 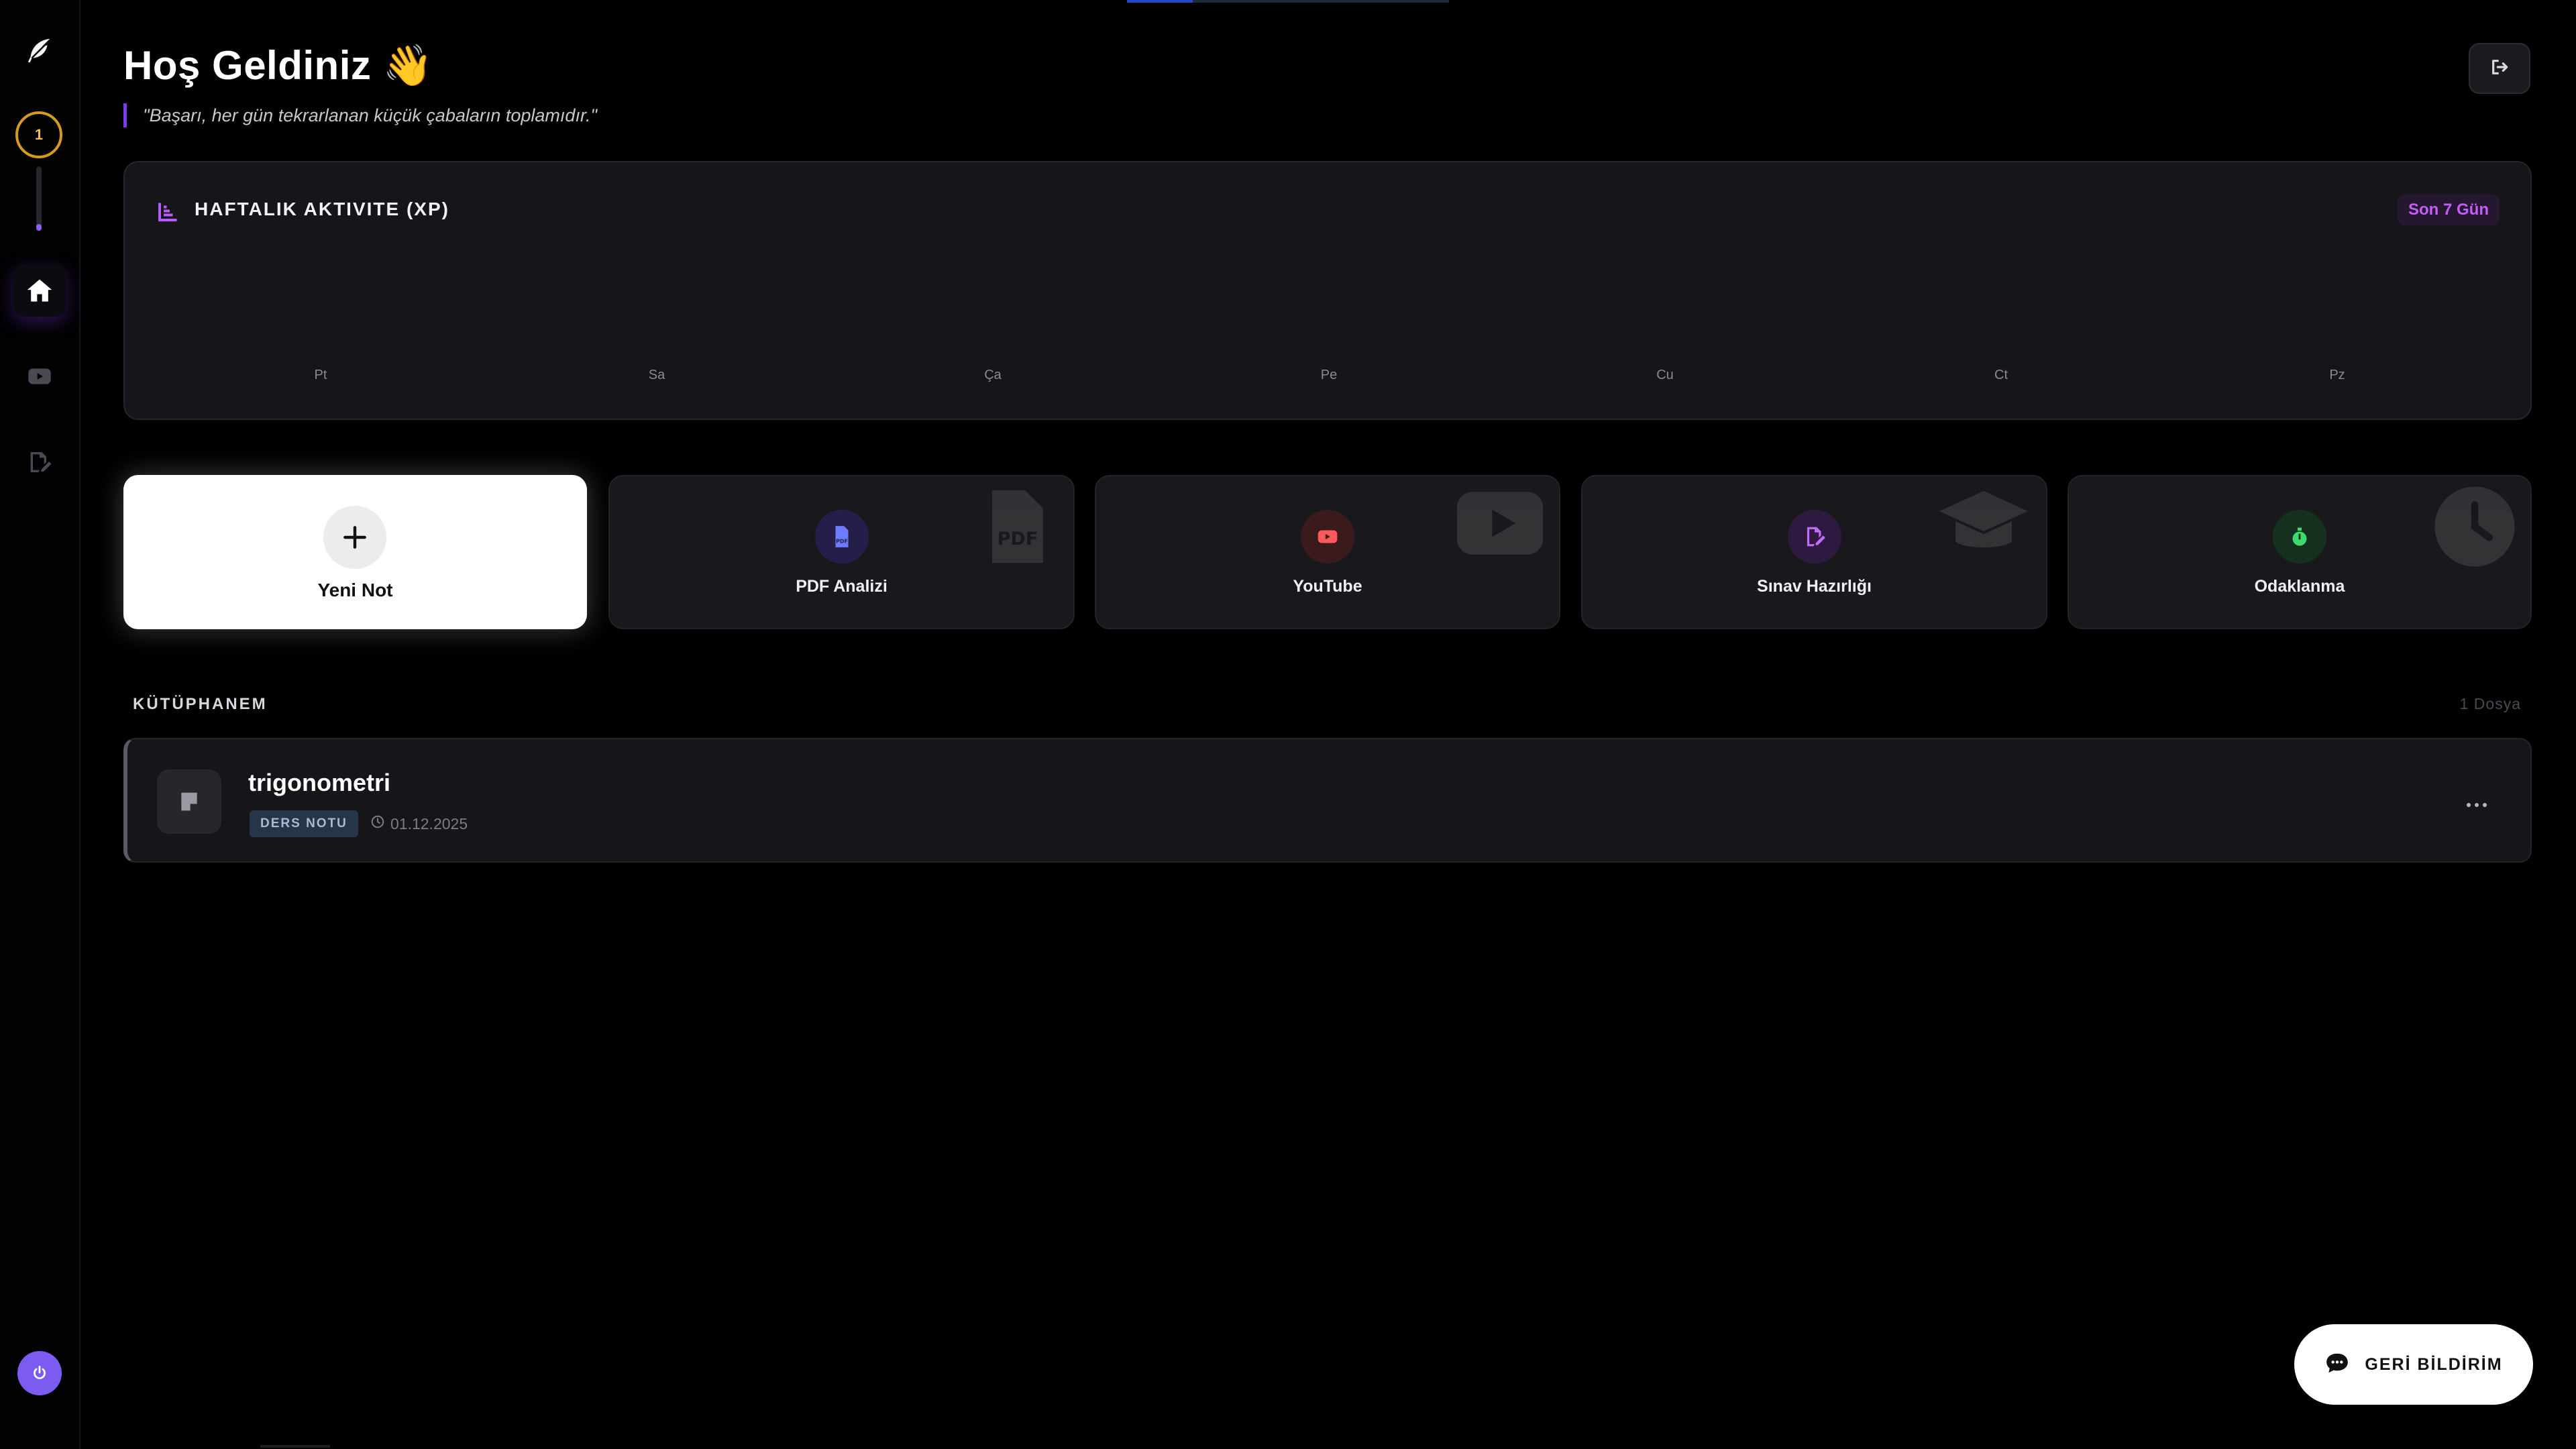 I want to click on pdf-icon: PDF, so click(x=841, y=537).